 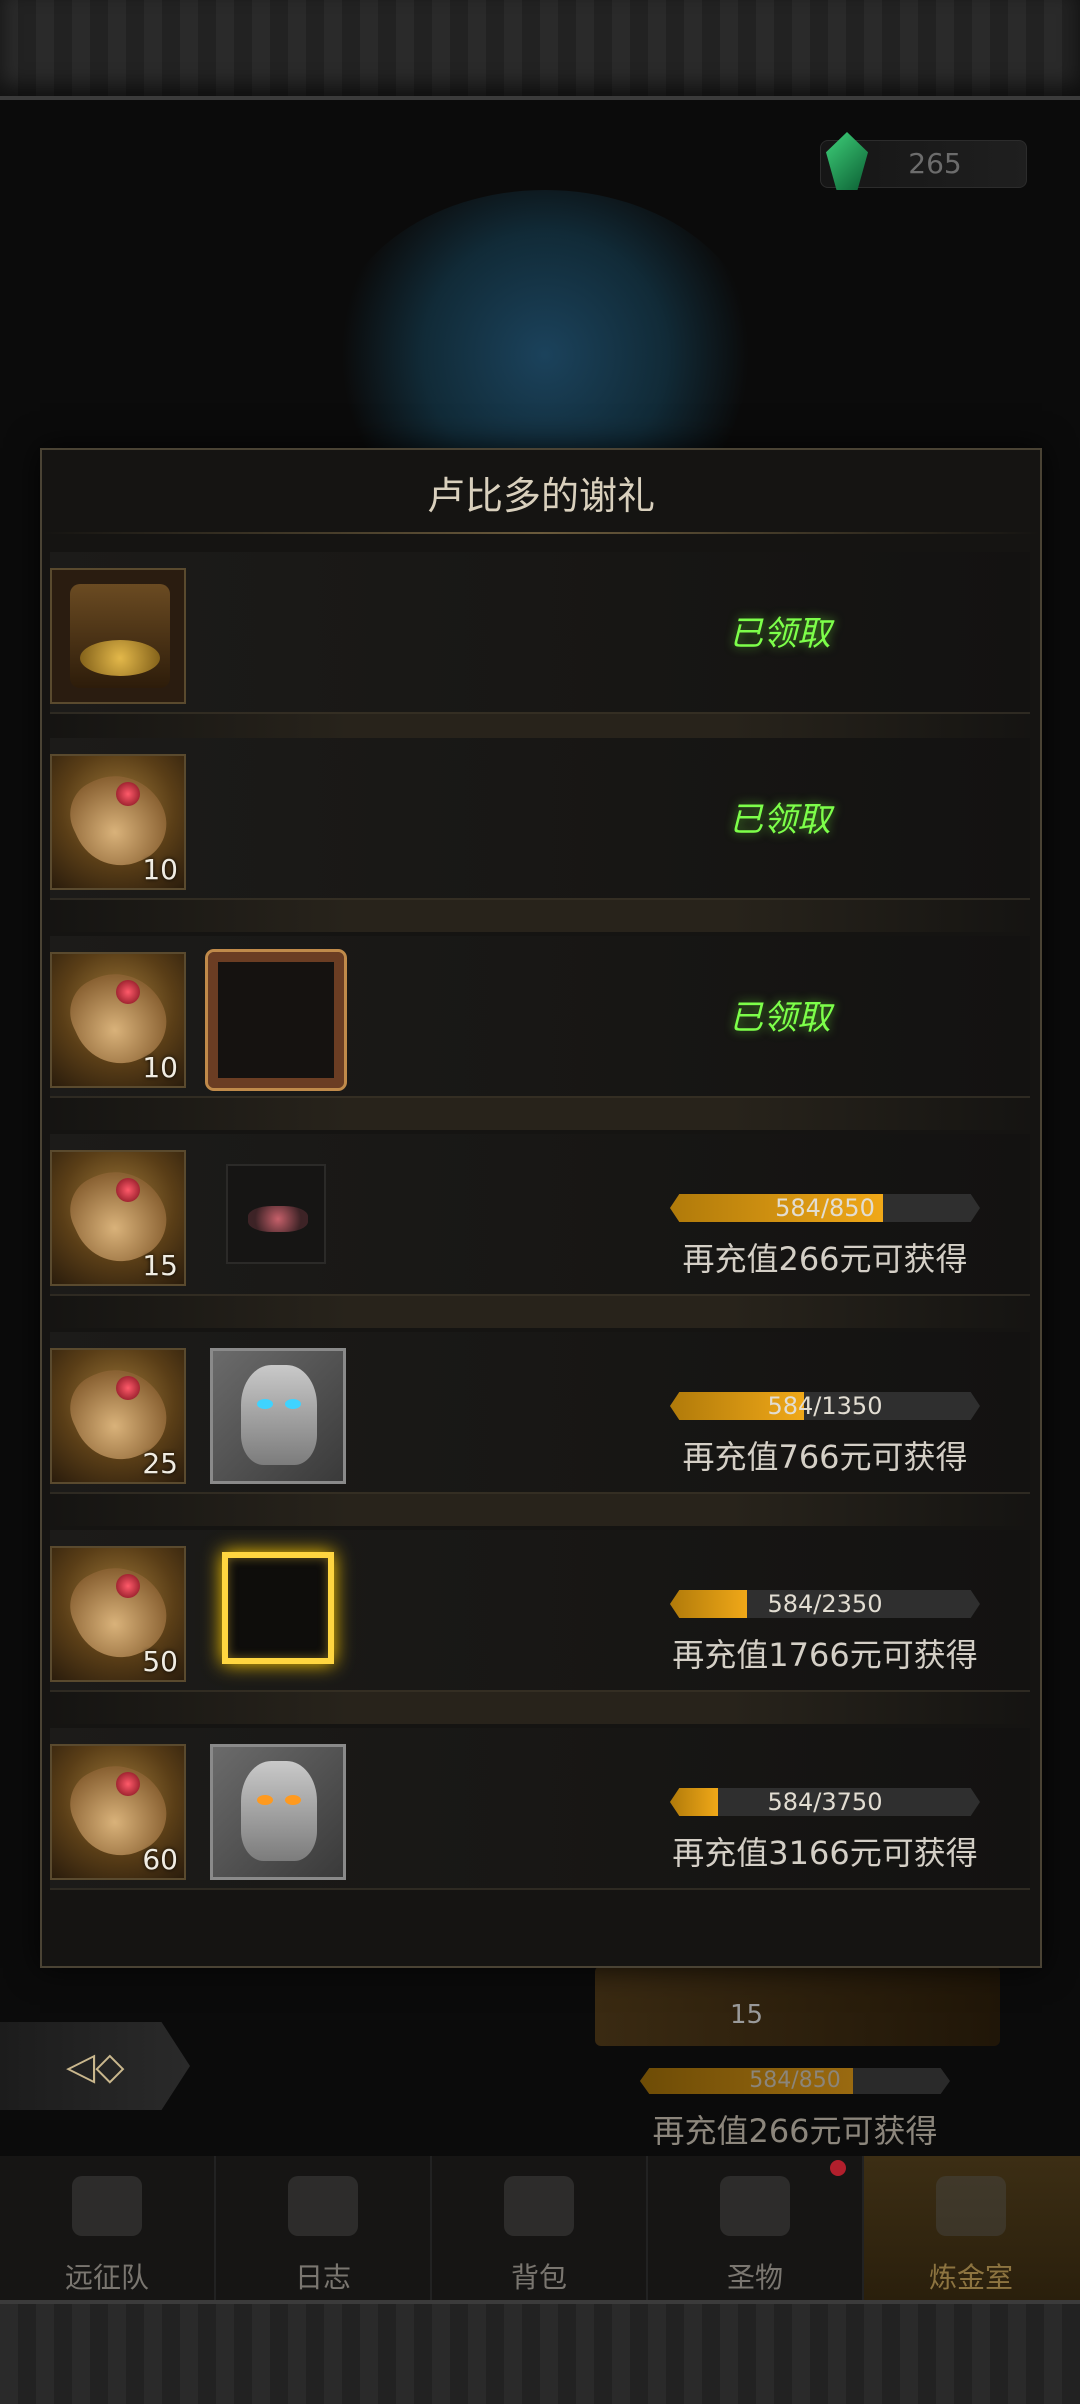 What do you see at coordinates (118, 1614) in the screenshot?
I see `reward-slot: 50` at bounding box center [118, 1614].